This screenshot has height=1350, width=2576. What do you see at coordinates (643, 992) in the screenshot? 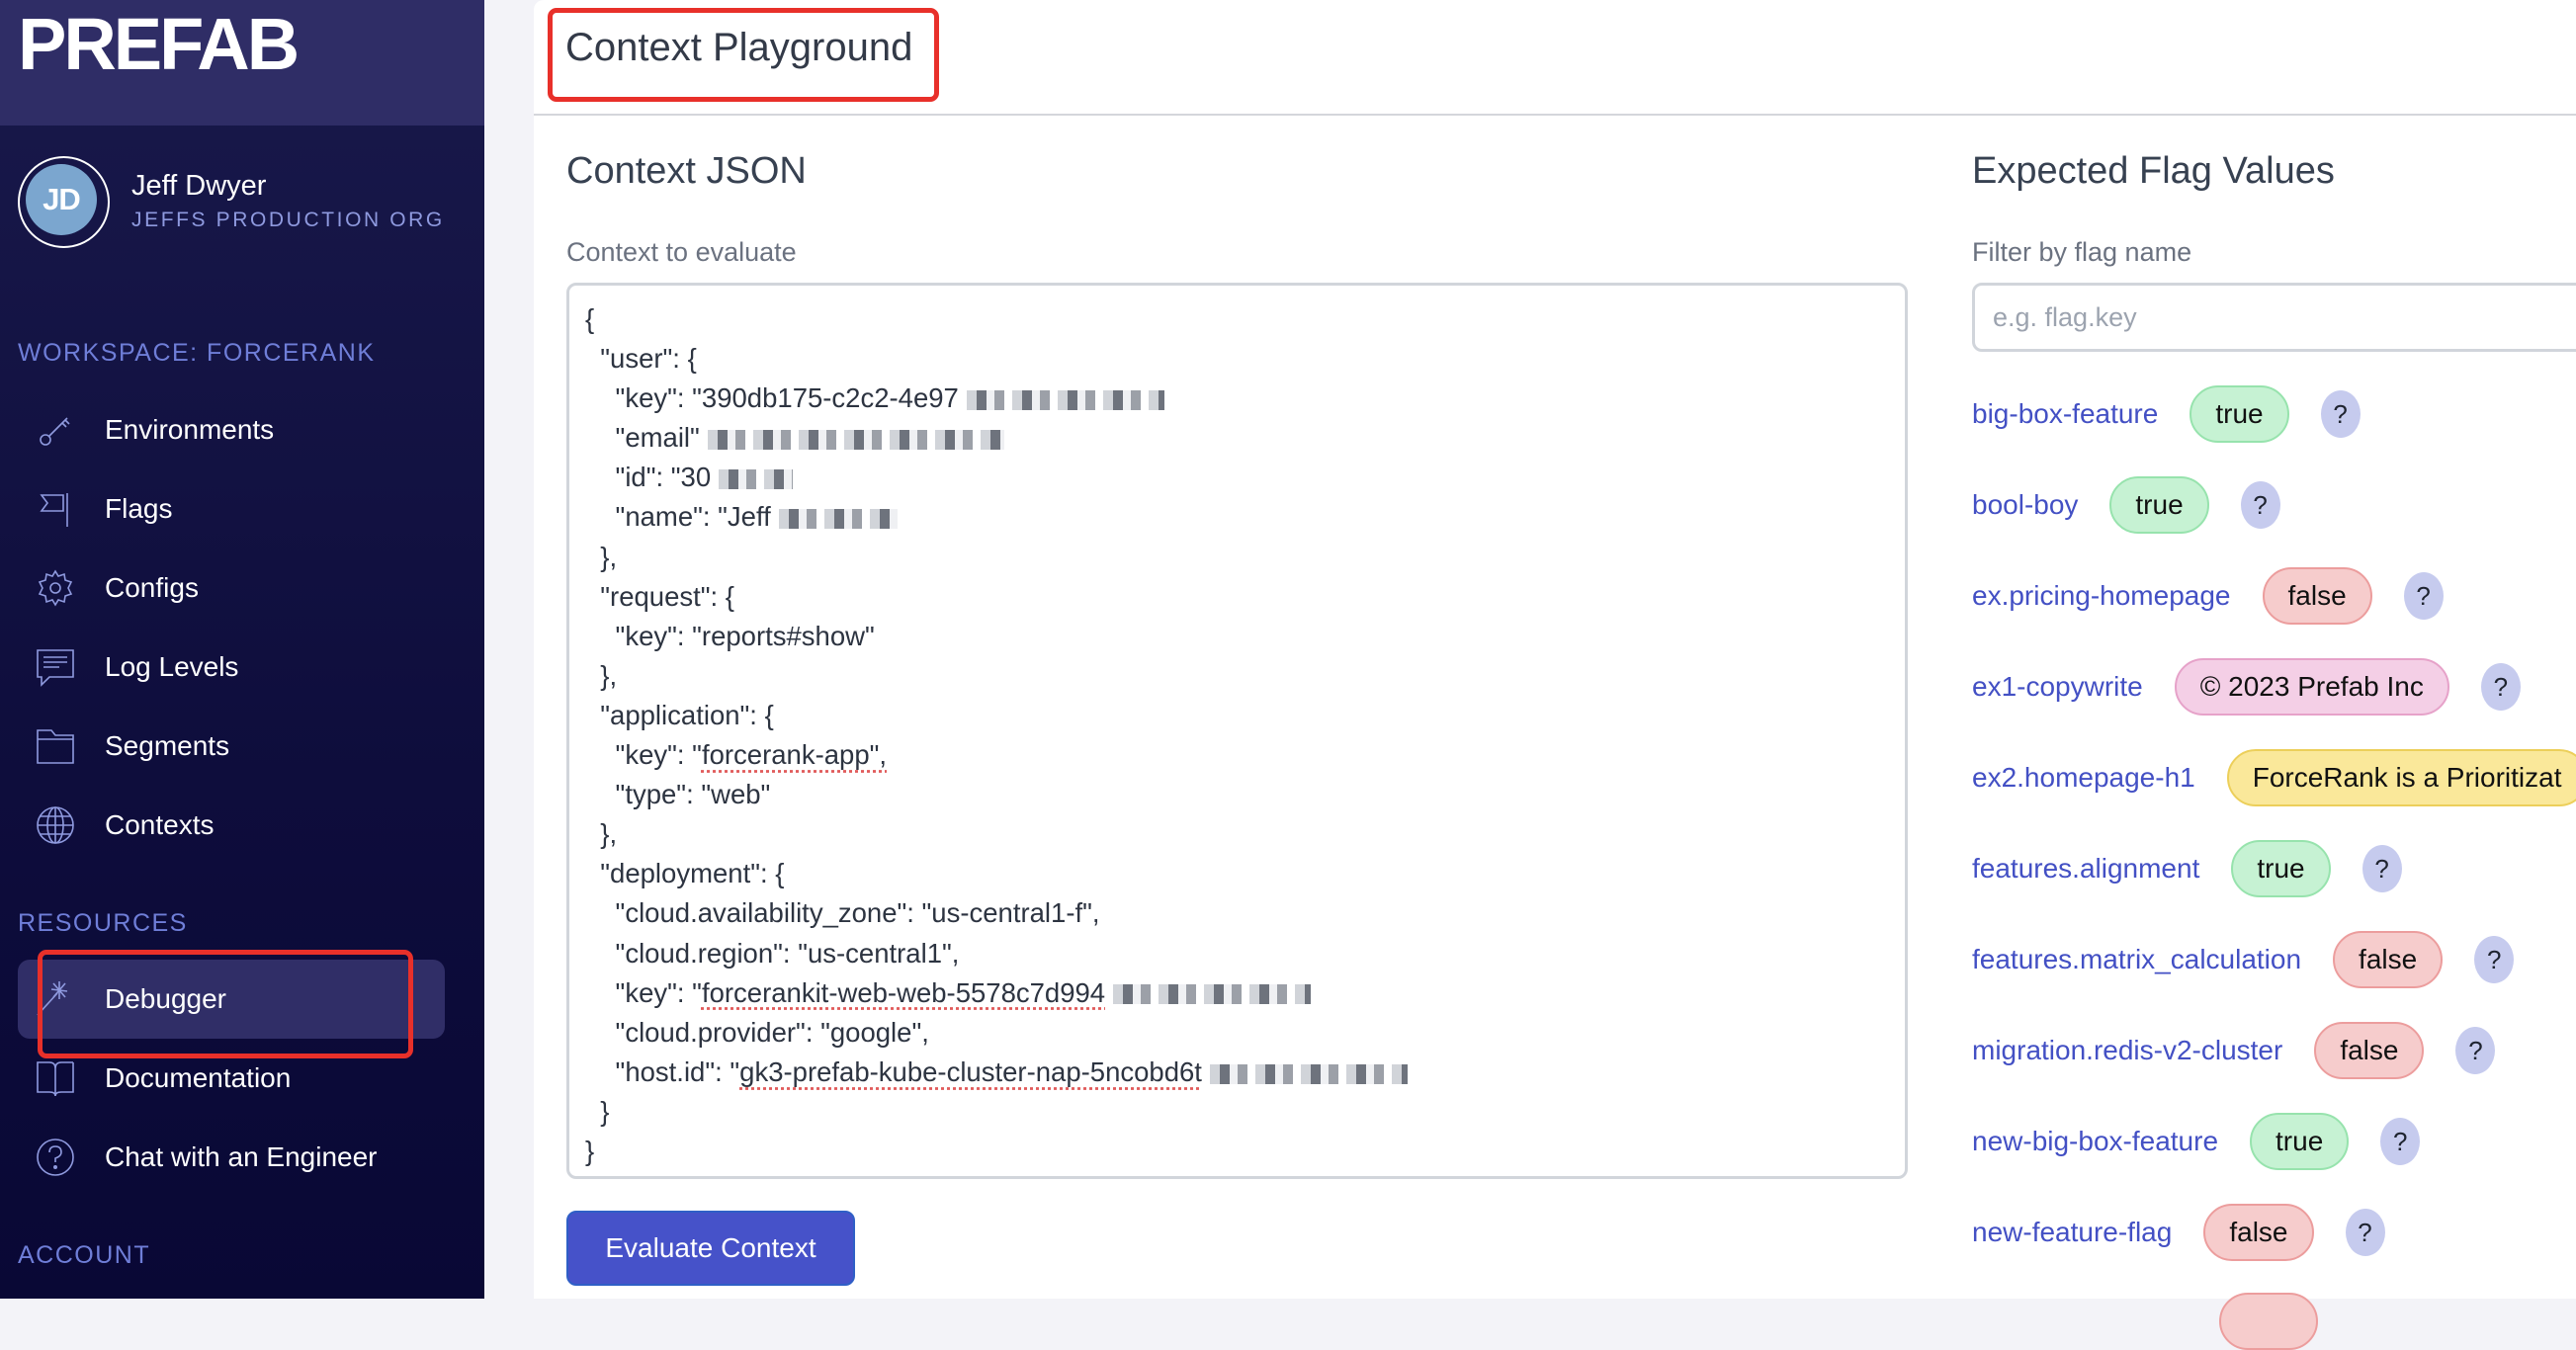
I see `json-key: "key": "` at bounding box center [643, 992].